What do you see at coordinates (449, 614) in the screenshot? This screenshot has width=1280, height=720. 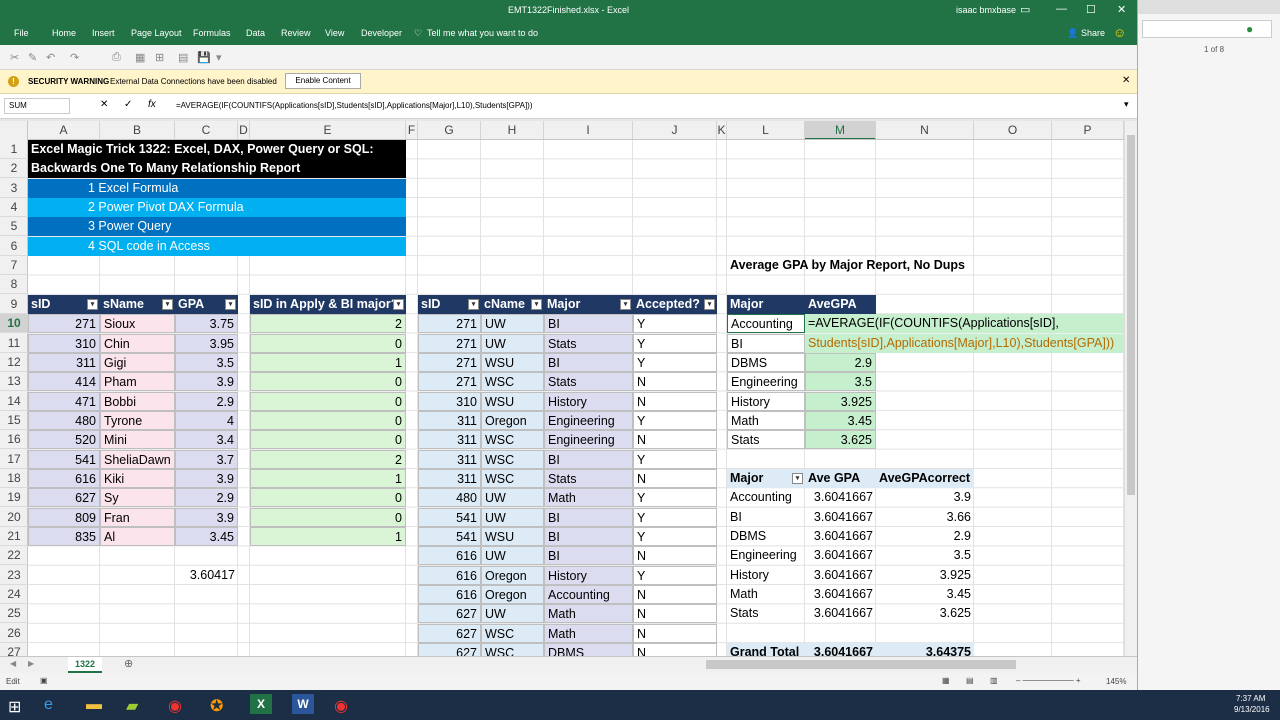 I see `application-sid: 627` at bounding box center [449, 614].